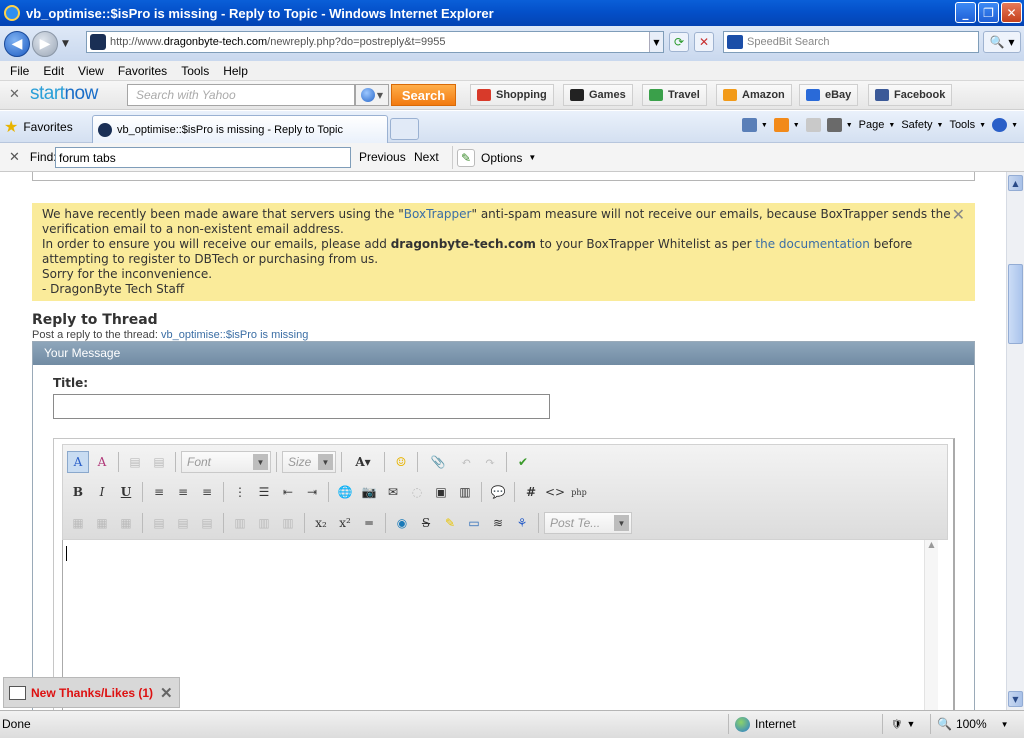 The width and height of the screenshot is (1024, 738). Describe the element at coordinates (965, 12) in the screenshot. I see `minimize-button: _` at that location.